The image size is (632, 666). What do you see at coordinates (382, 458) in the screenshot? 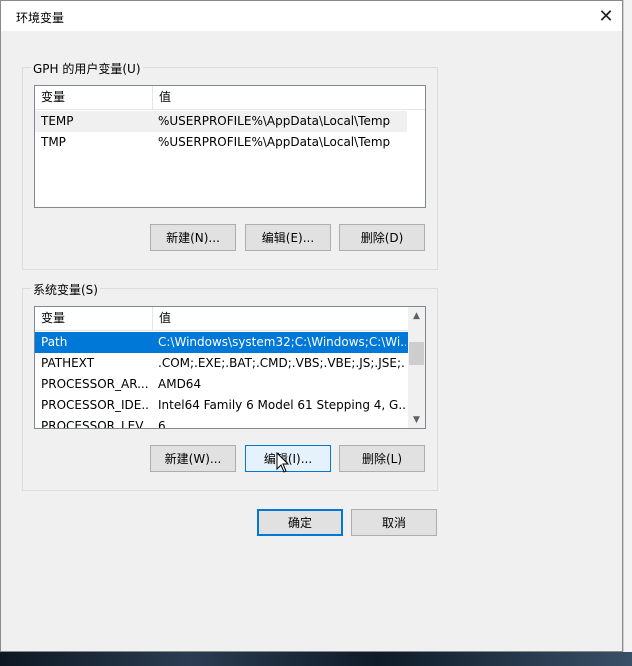
I see `system-delete-button: 删除(L)` at bounding box center [382, 458].